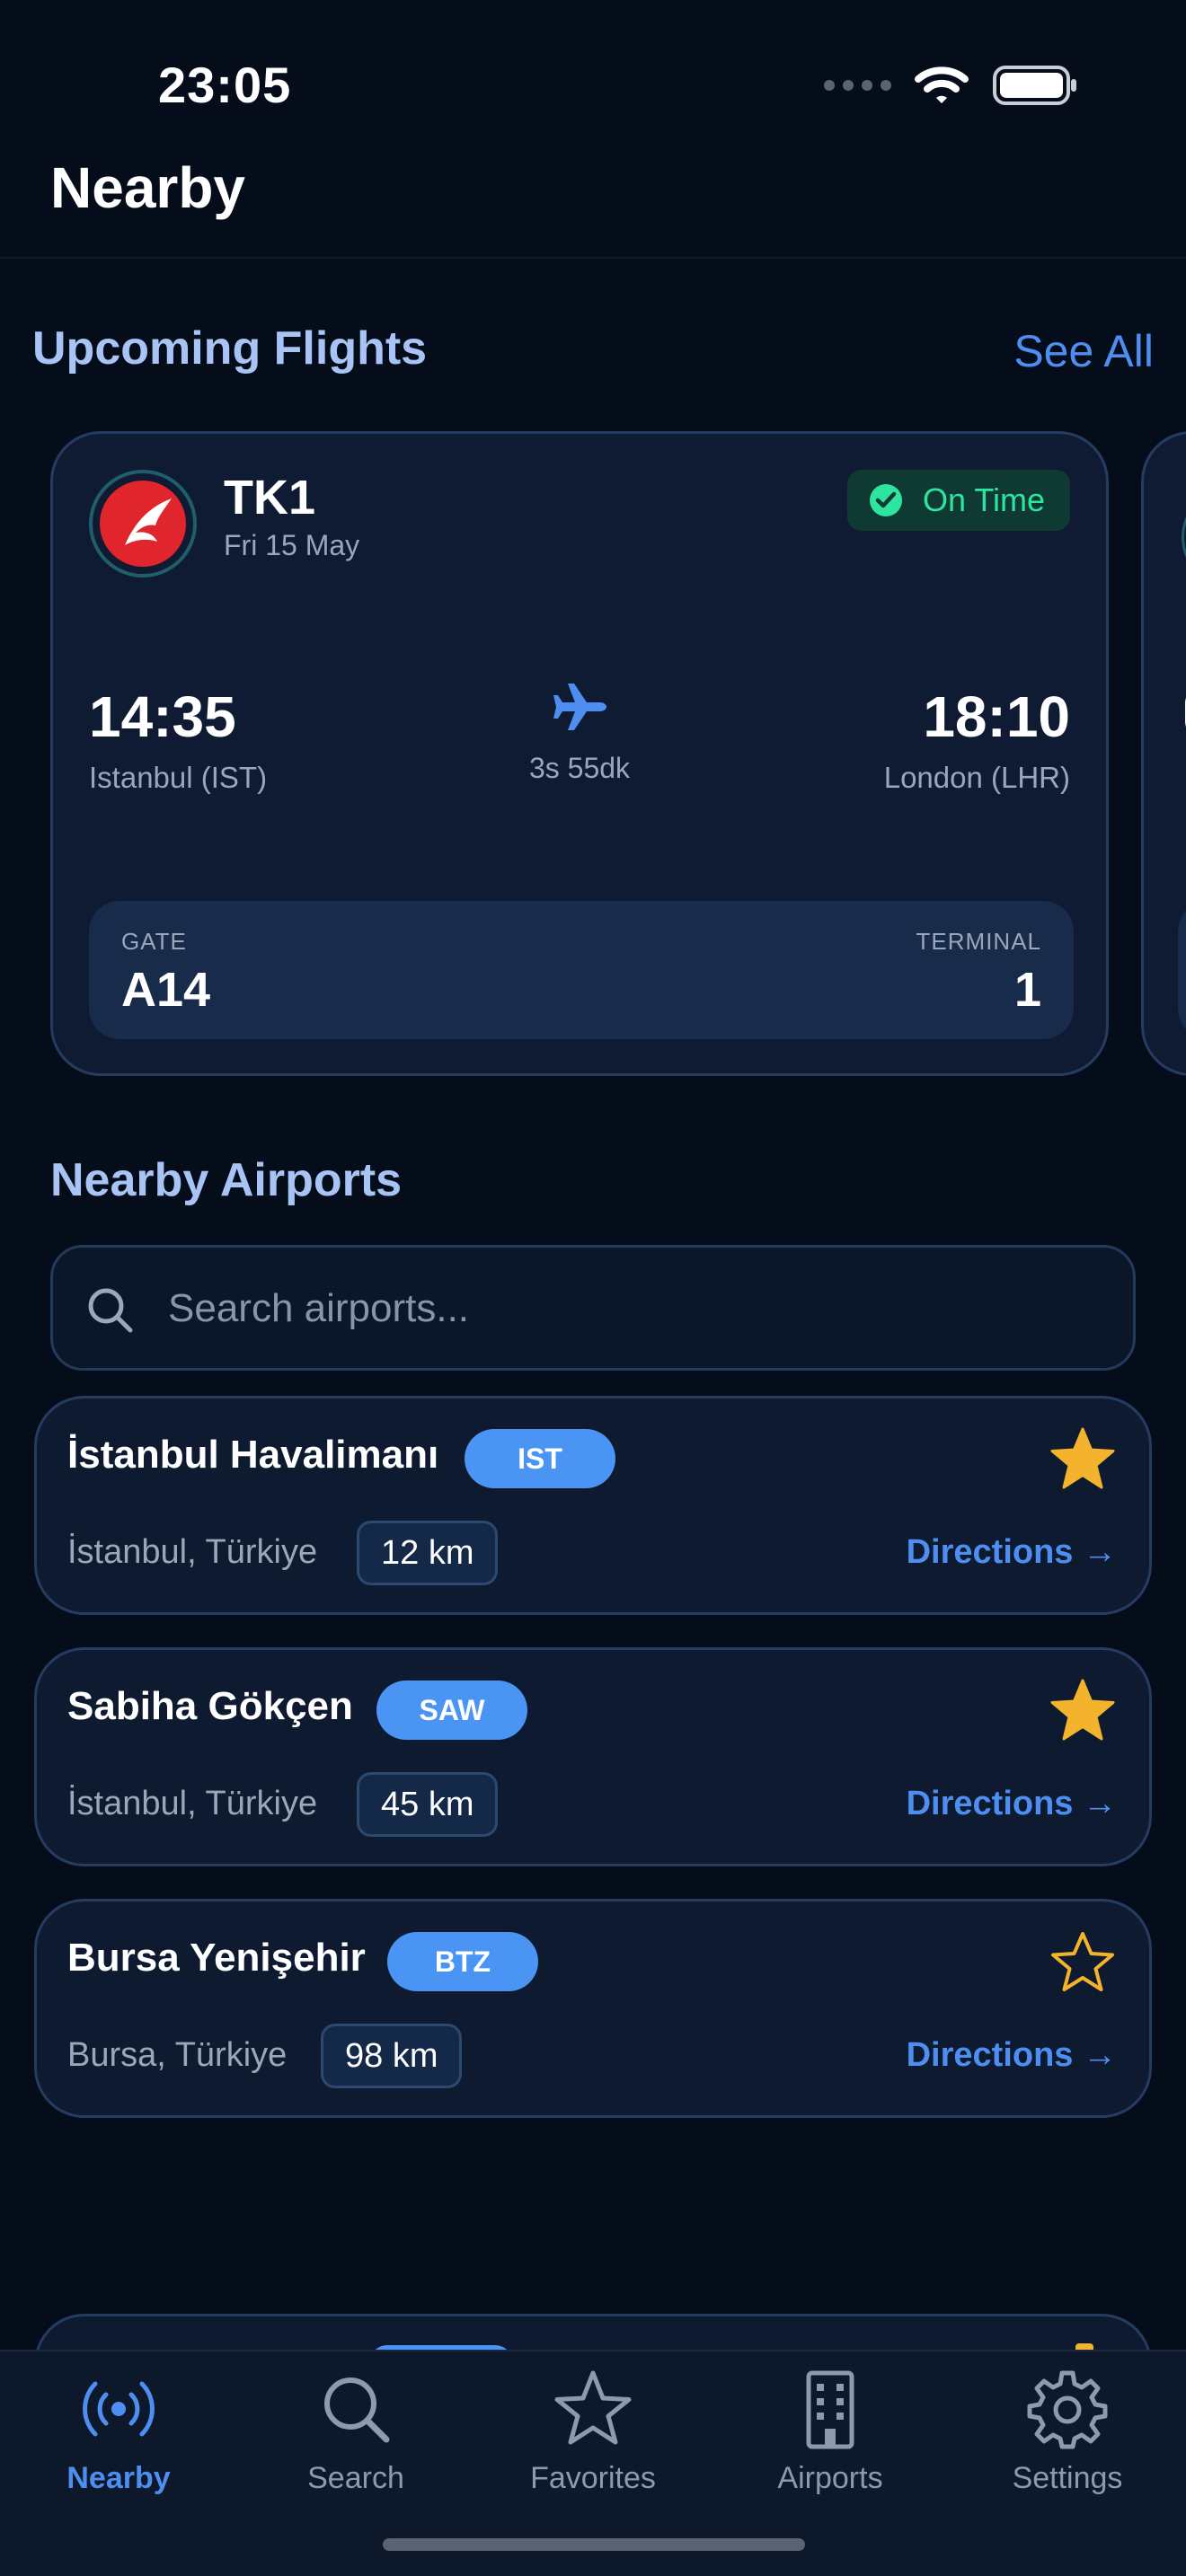 The width and height of the screenshot is (1186, 2576). Describe the element at coordinates (177, 2055) in the screenshot. I see `airport-location: Bursa, Türkiye` at that location.